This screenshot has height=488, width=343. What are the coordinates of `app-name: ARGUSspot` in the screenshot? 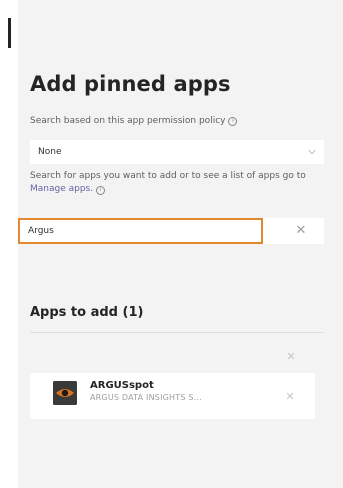 It's located at (122, 385).